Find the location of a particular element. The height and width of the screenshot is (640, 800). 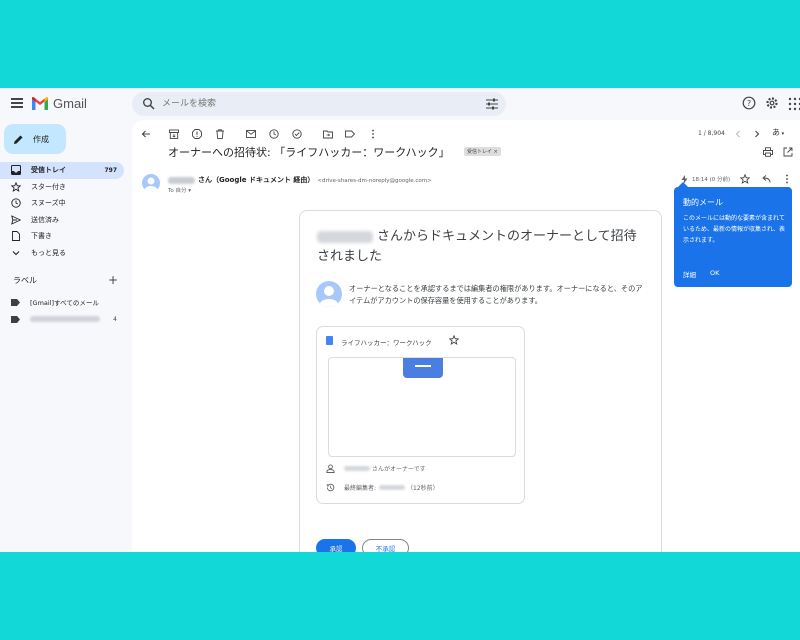

caret-down-icon: ▾ is located at coordinates (782, 134).